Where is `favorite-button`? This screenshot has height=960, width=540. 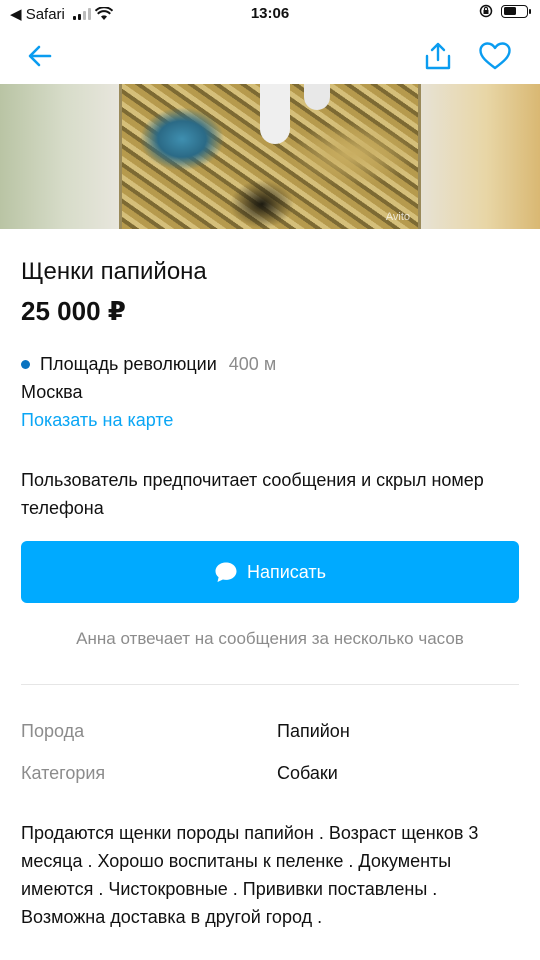
favorite-button is located at coordinates (495, 56).